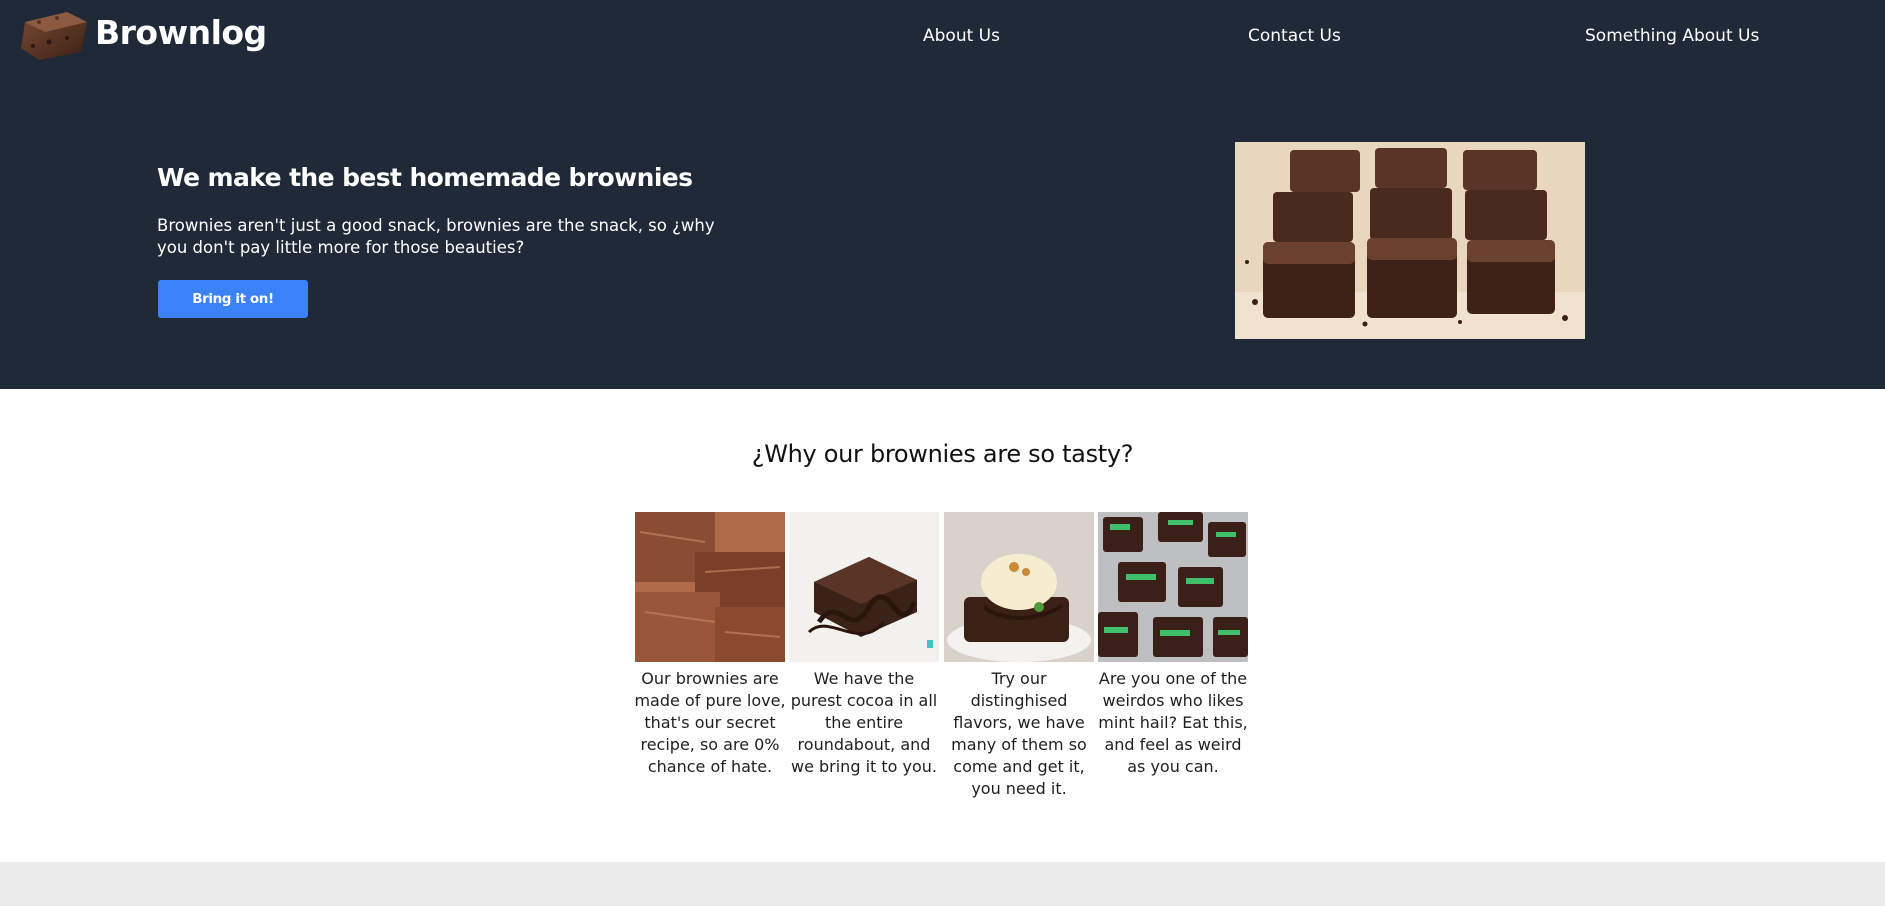  What do you see at coordinates (181, 32) in the screenshot?
I see `brand-name: Brownlog` at bounding box center [181, 32].